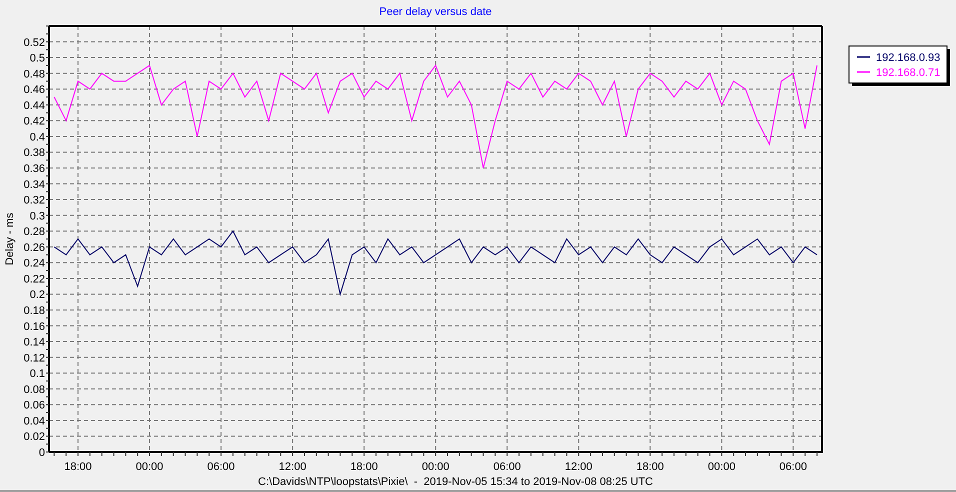  Describe the element at coordinates (34, 90) in the screenshot. I see `tick-label: 0.46` at that location.